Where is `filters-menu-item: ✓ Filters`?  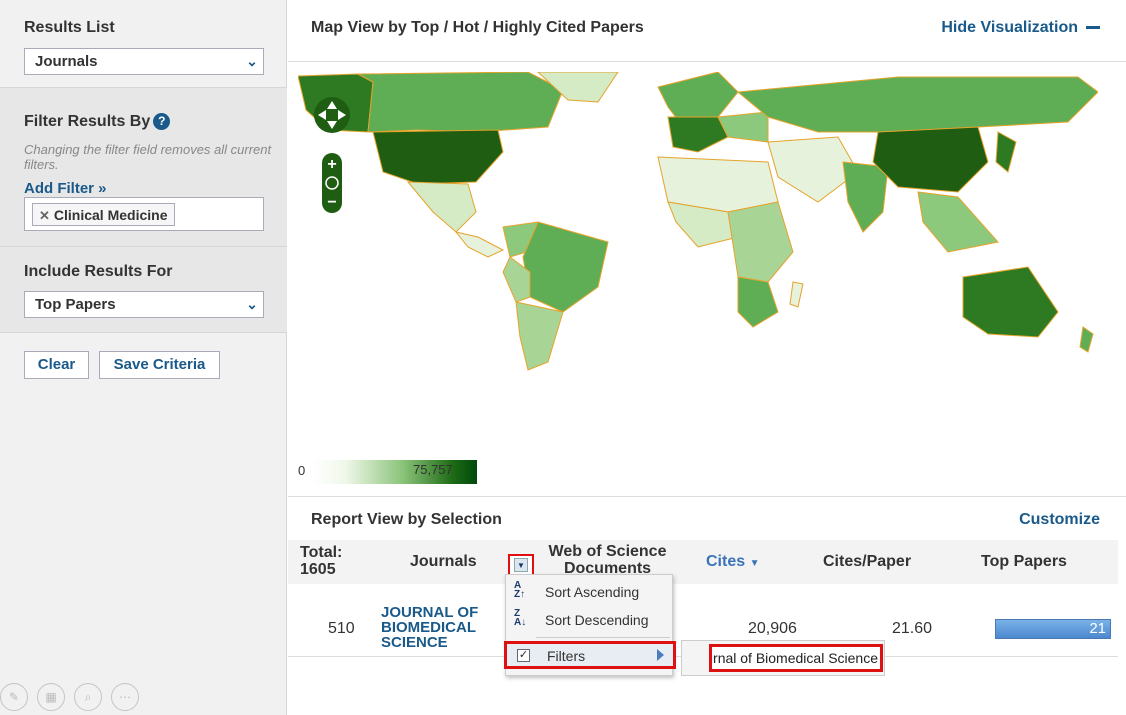
filters-menu-item: ✓ Filters is located at coordinates (590, 655).